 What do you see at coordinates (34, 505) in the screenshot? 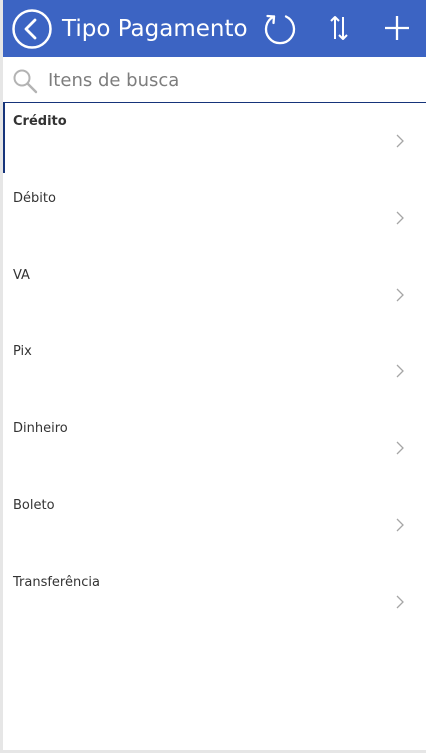
I see `list-item-label: Boleto` at bounding box center [34, 505].